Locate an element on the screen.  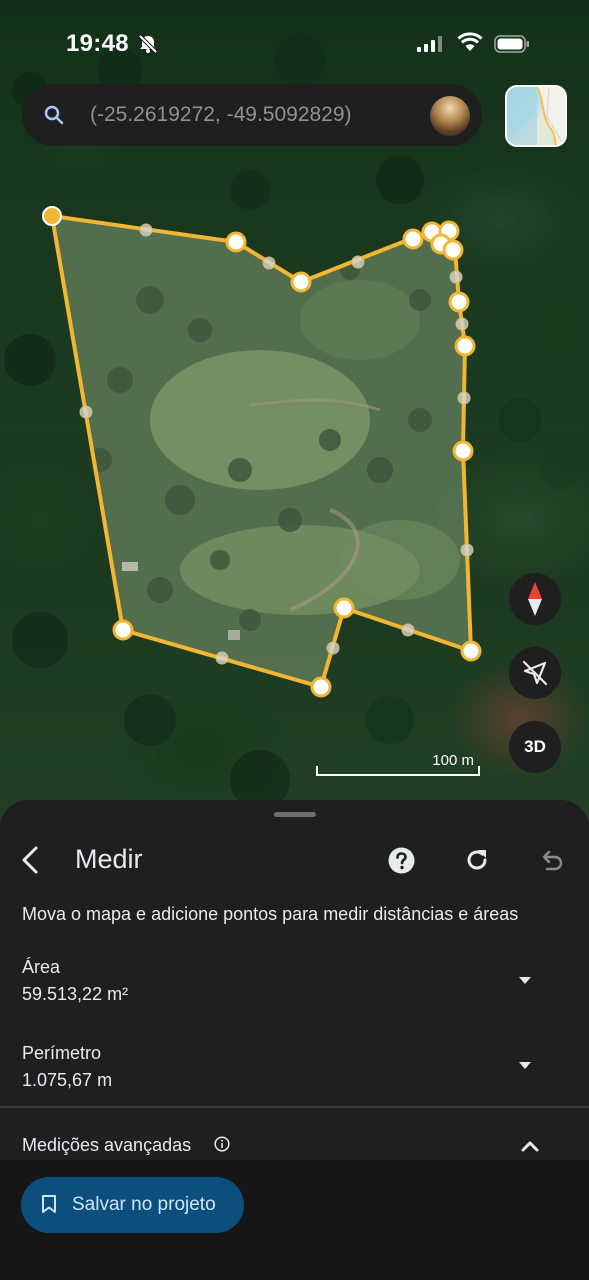
undo-icon is located at coordinates (551, 860).